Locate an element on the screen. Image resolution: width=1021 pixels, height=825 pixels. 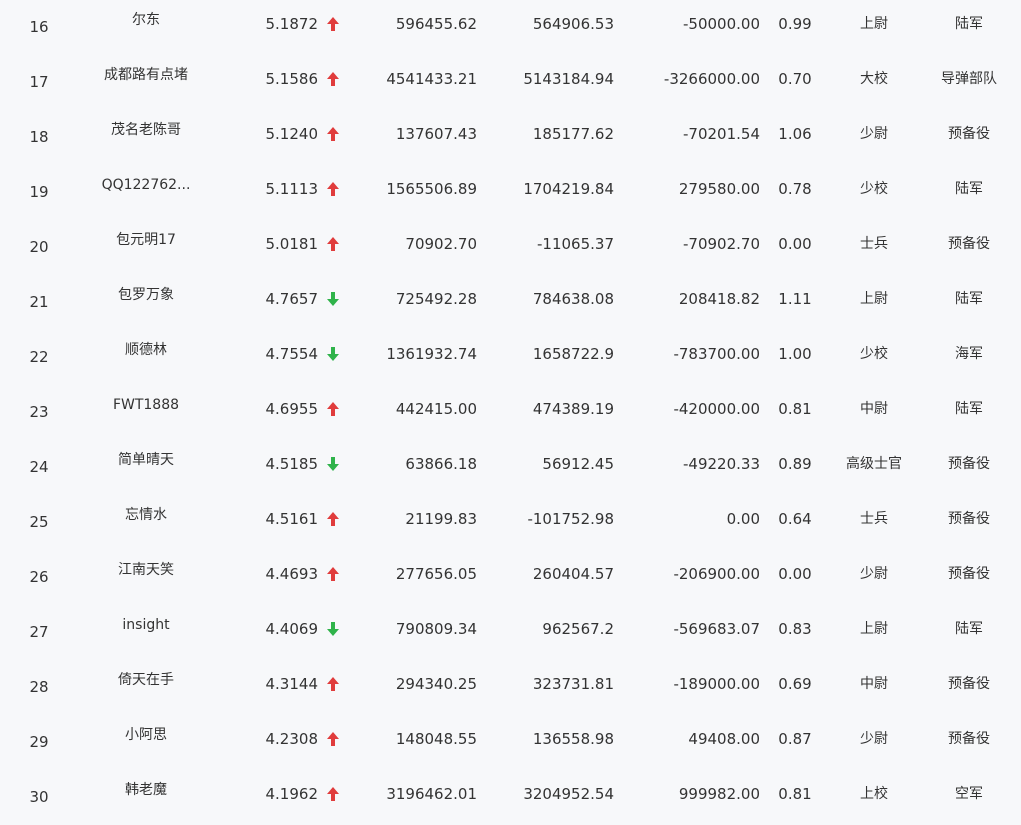
user-name: 忘情水 is located at coordinates (146, 515).